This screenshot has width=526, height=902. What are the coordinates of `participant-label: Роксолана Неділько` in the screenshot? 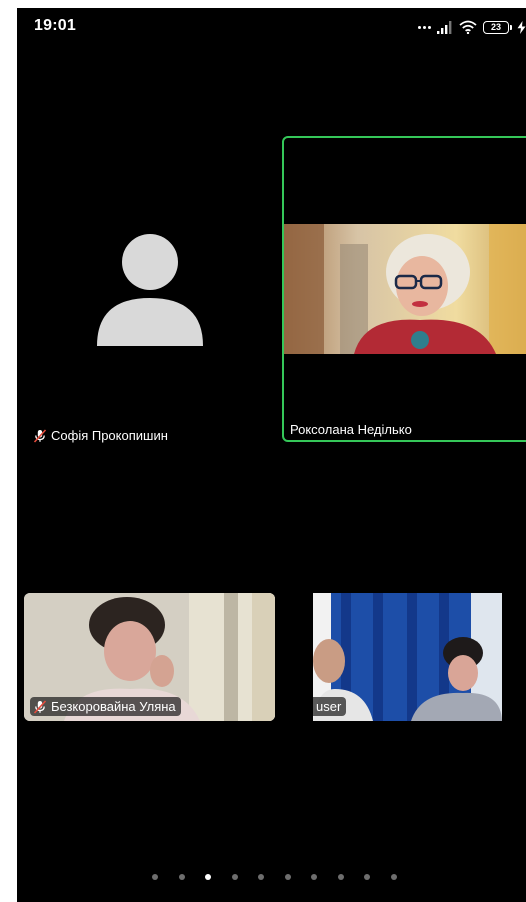 It's located at (351, 429).